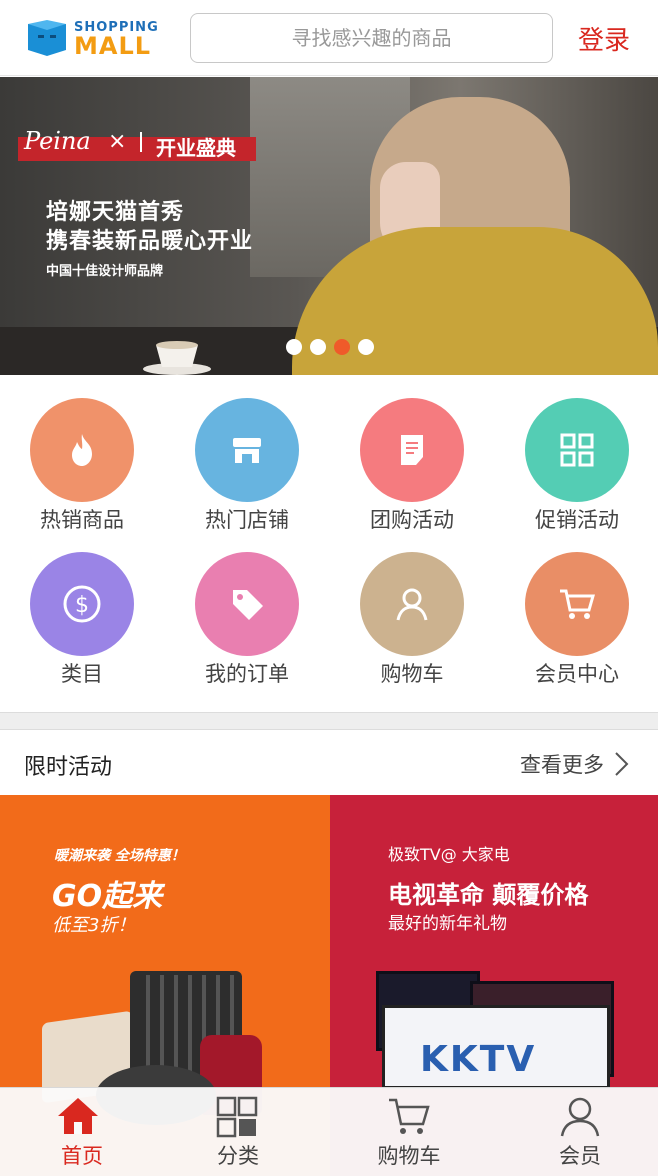  What do you see at coordinates (238, 1156) in the screenshot?
I see `tab-label: 分类` at bounding box center [238, 1156].